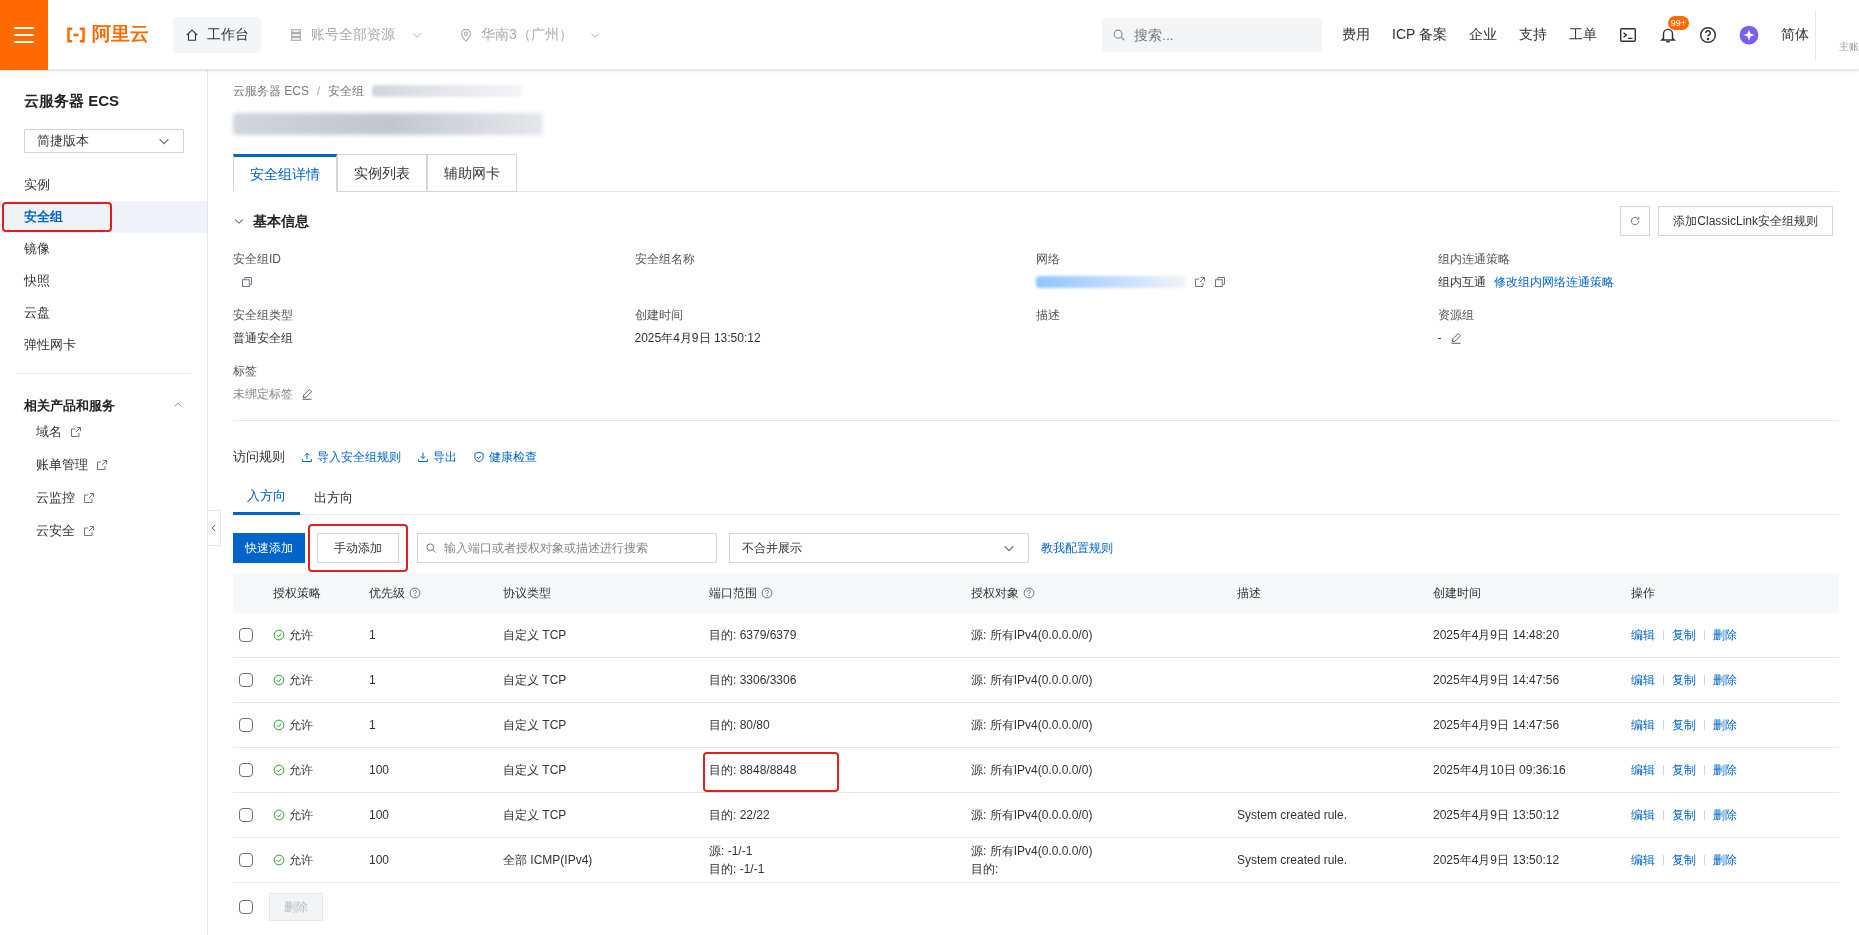  What do you see at coordinates (217, 34) in the screenshot?
I see `workbench-button: 工作台` at bounding box center [217, 34].